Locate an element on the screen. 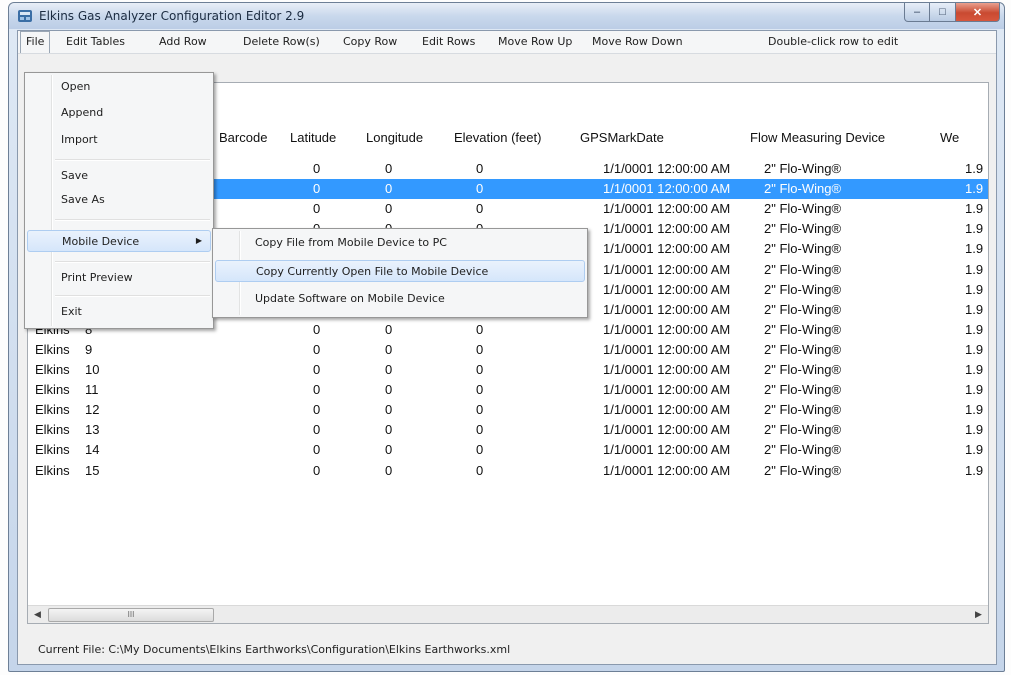  cell-number: 11 is located at coordinates (92, 390).